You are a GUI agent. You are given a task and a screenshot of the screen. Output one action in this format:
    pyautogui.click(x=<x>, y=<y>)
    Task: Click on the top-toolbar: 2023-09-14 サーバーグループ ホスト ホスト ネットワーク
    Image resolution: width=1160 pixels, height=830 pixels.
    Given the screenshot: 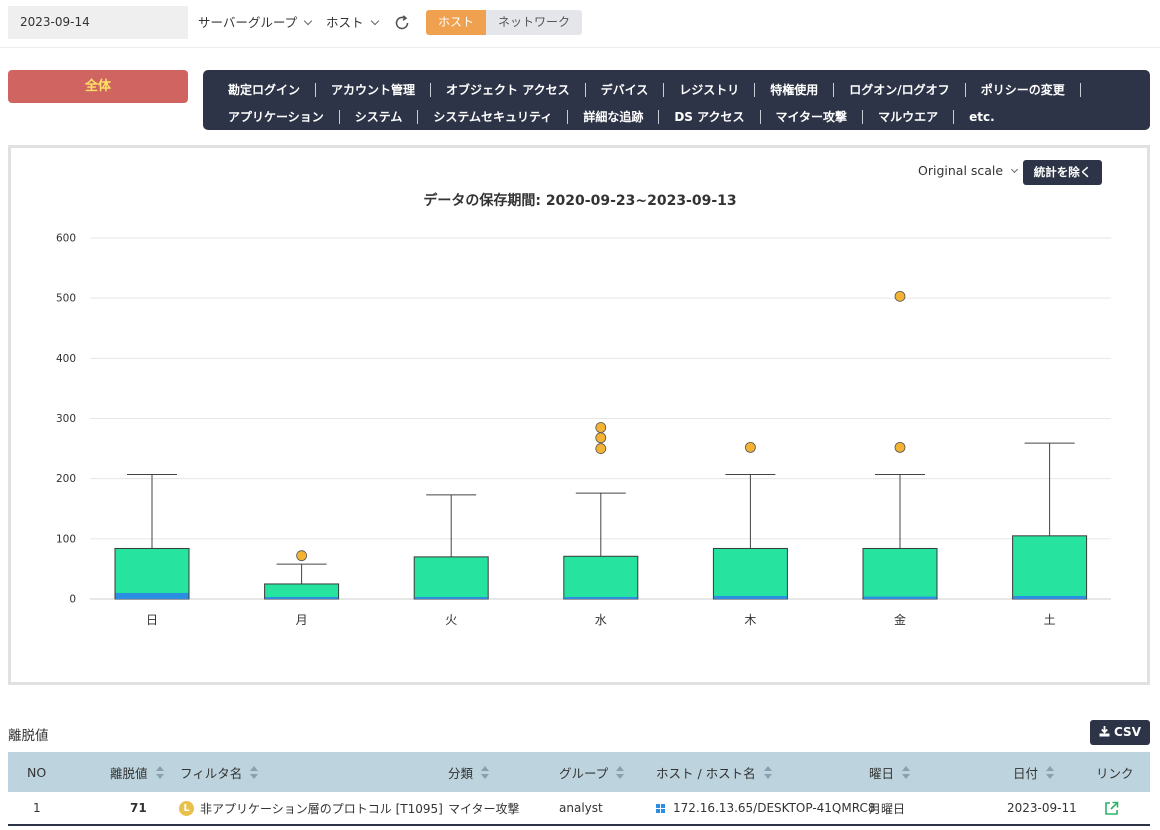 What is the action you would take?
    pyautogui.click(x=580, y=24)
    